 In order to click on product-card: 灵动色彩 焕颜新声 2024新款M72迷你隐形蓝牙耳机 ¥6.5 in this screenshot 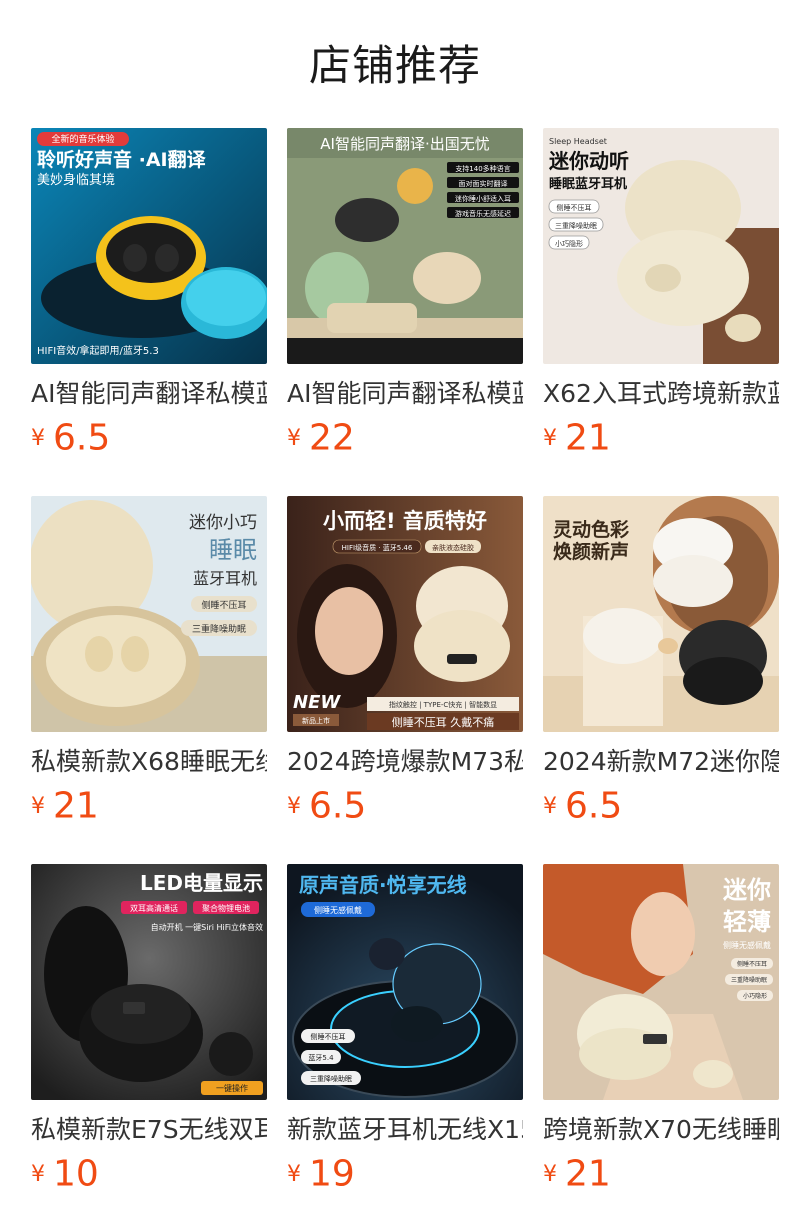, I will do `click(661, 680)`.